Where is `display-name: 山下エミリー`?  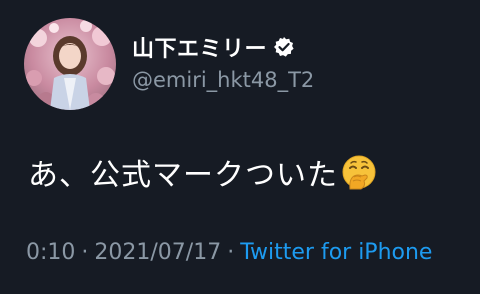 display-name: 山下エミリー is located at coordinates (199, 47).